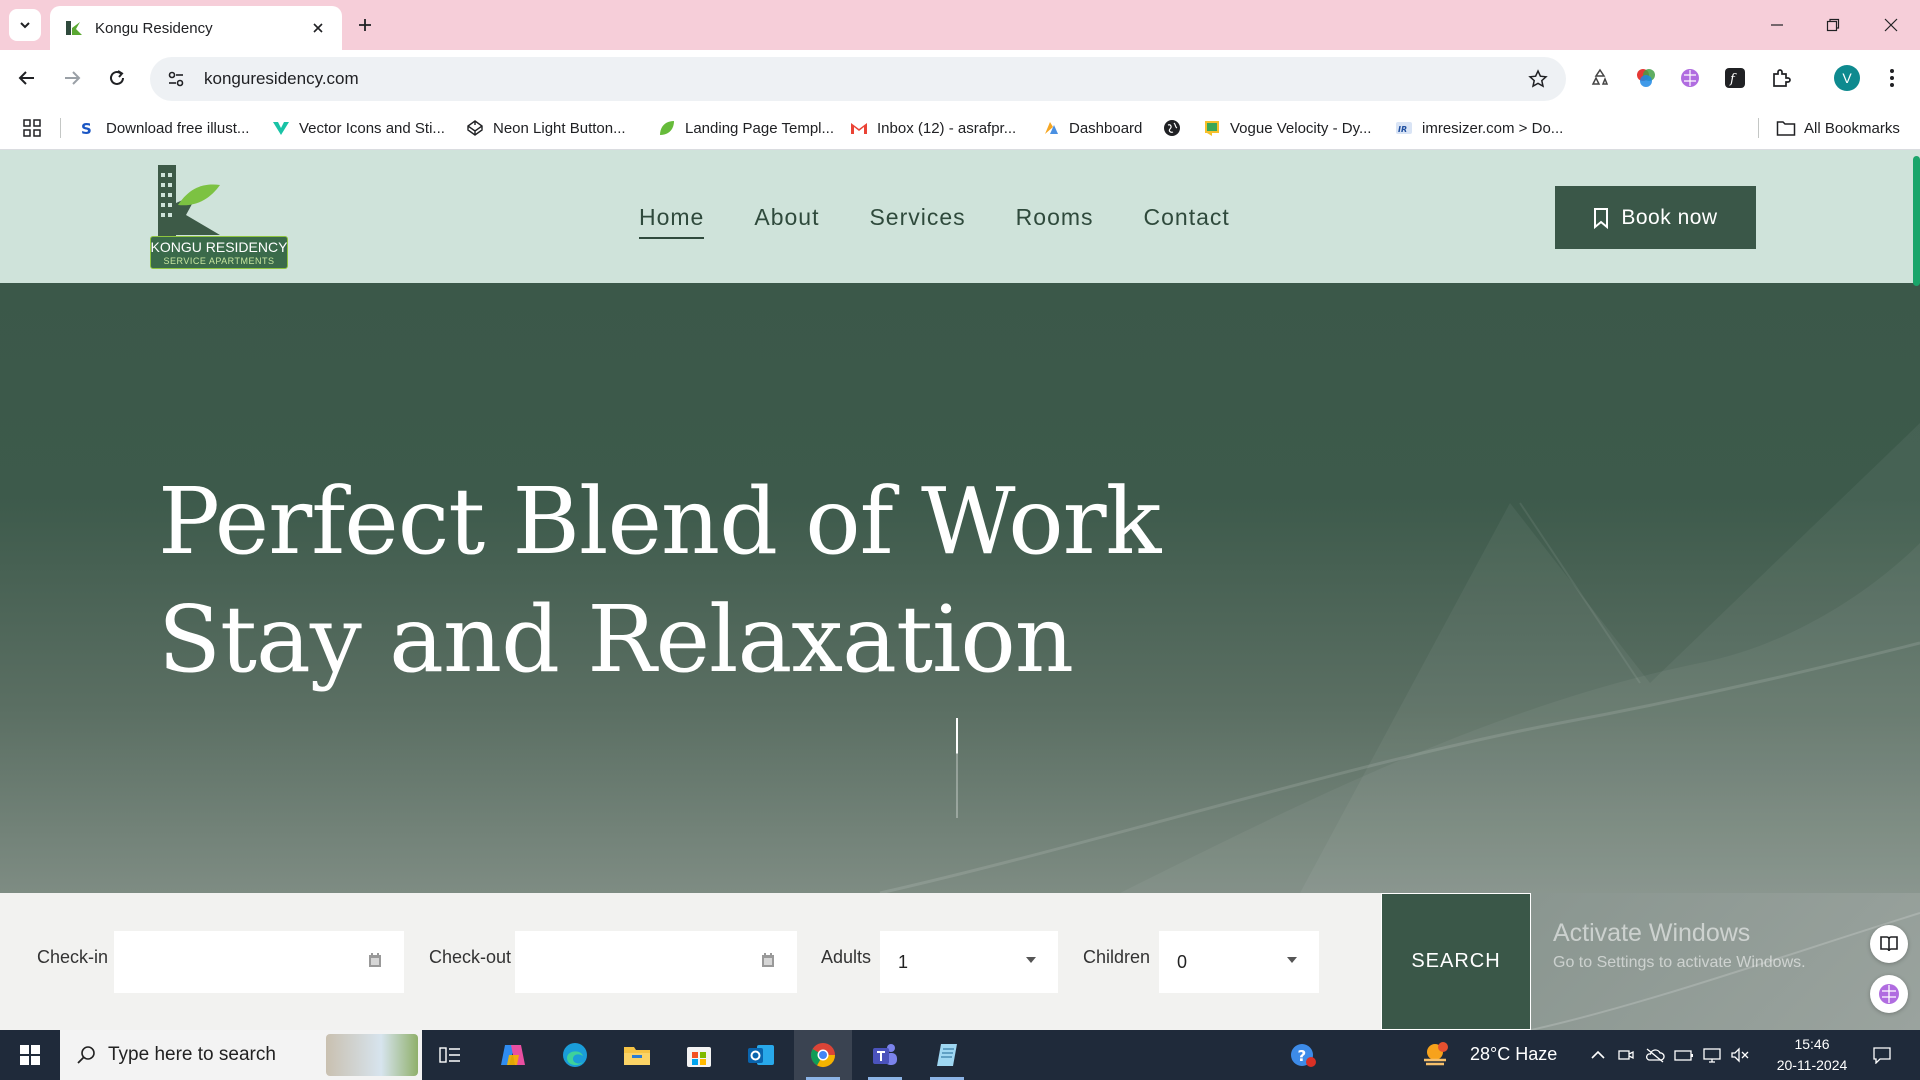 The width and height of the screenshot is (1920, 1080). I want to click on browser-tab: Kongu Residency, so click(196, 28).